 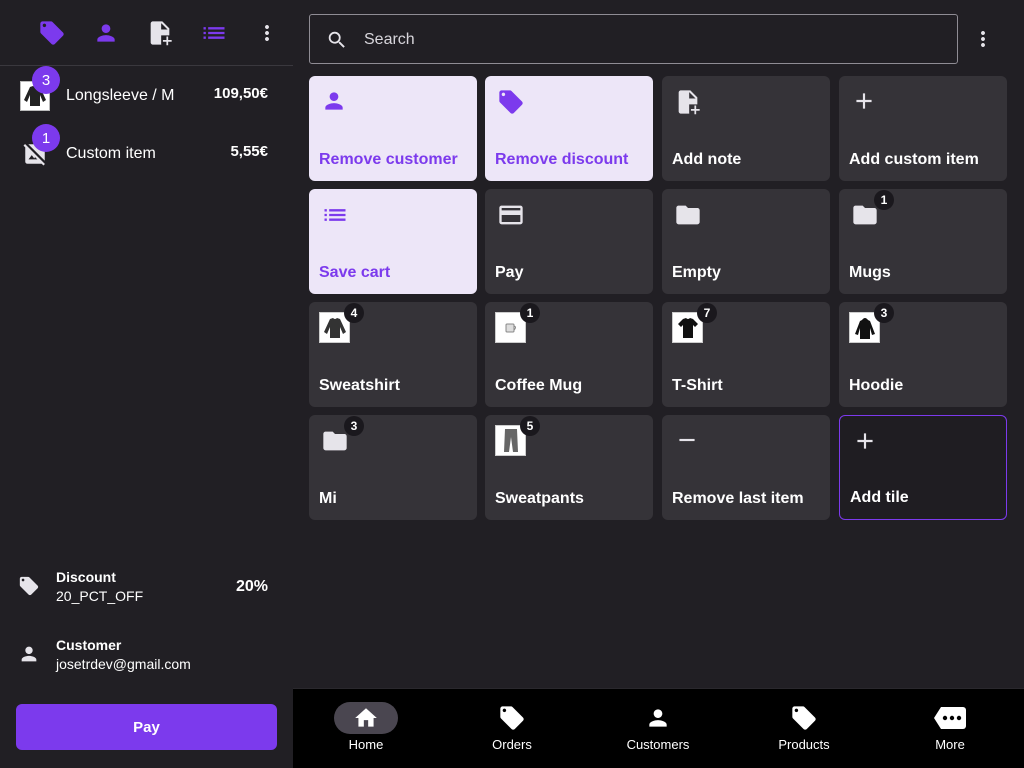 What do you see at coordinates (146, 588) in the screenshot?
I see `discount-summary: Discount 20_PCT_OFF 20%` at bounding box center [146, 588].